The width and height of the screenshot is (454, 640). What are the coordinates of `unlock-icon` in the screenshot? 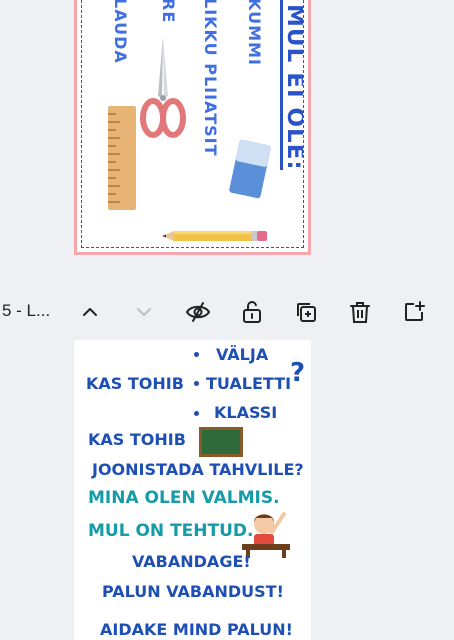 It's located at (252, 312).